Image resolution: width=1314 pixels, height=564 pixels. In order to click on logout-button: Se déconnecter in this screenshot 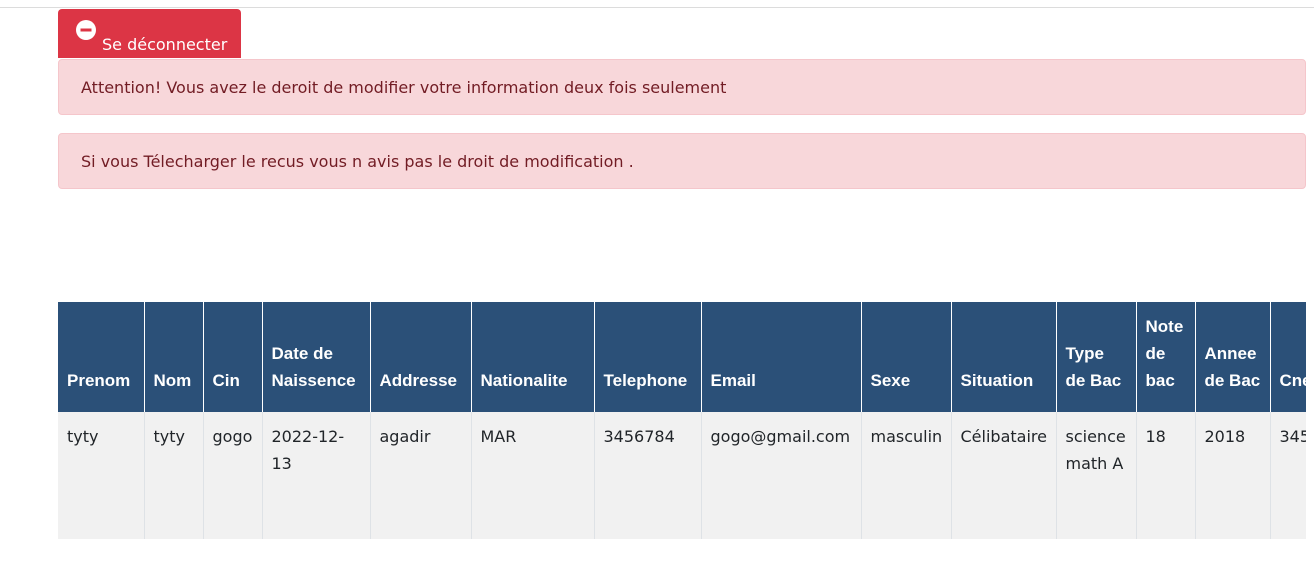, I will do `click(149, 33)`.